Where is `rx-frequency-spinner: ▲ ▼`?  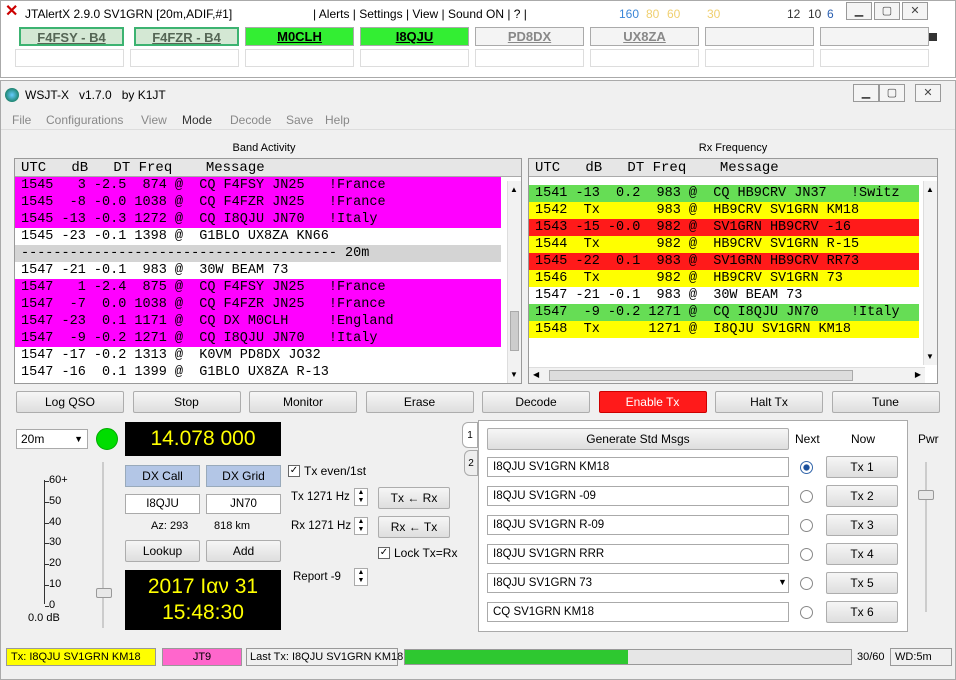
rx-frequency-spinner: ▲ ▼ is located at coordinates (361, 526).